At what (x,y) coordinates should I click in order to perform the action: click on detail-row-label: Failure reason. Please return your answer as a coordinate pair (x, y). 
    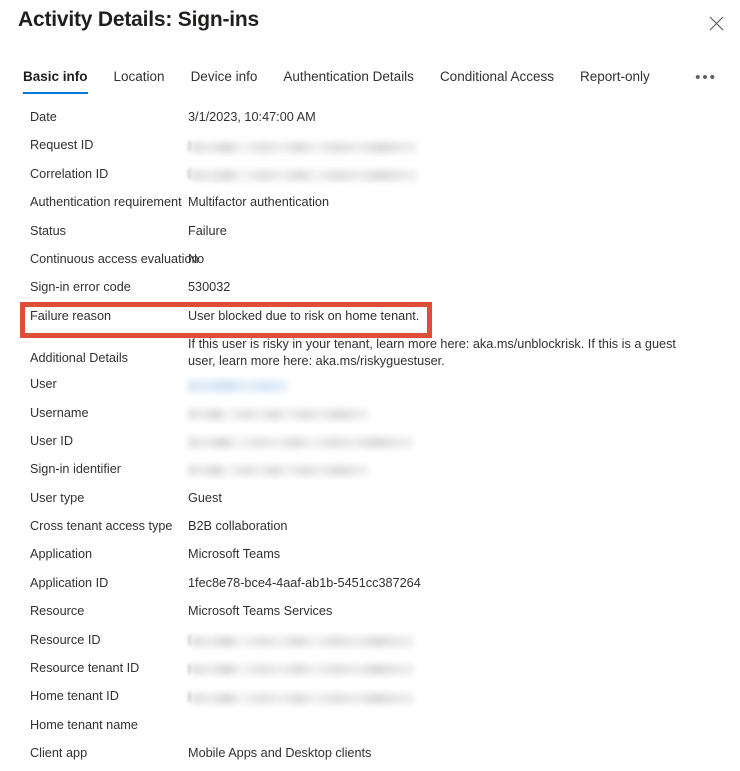
    Looking at the image, I should click on (71, 315).